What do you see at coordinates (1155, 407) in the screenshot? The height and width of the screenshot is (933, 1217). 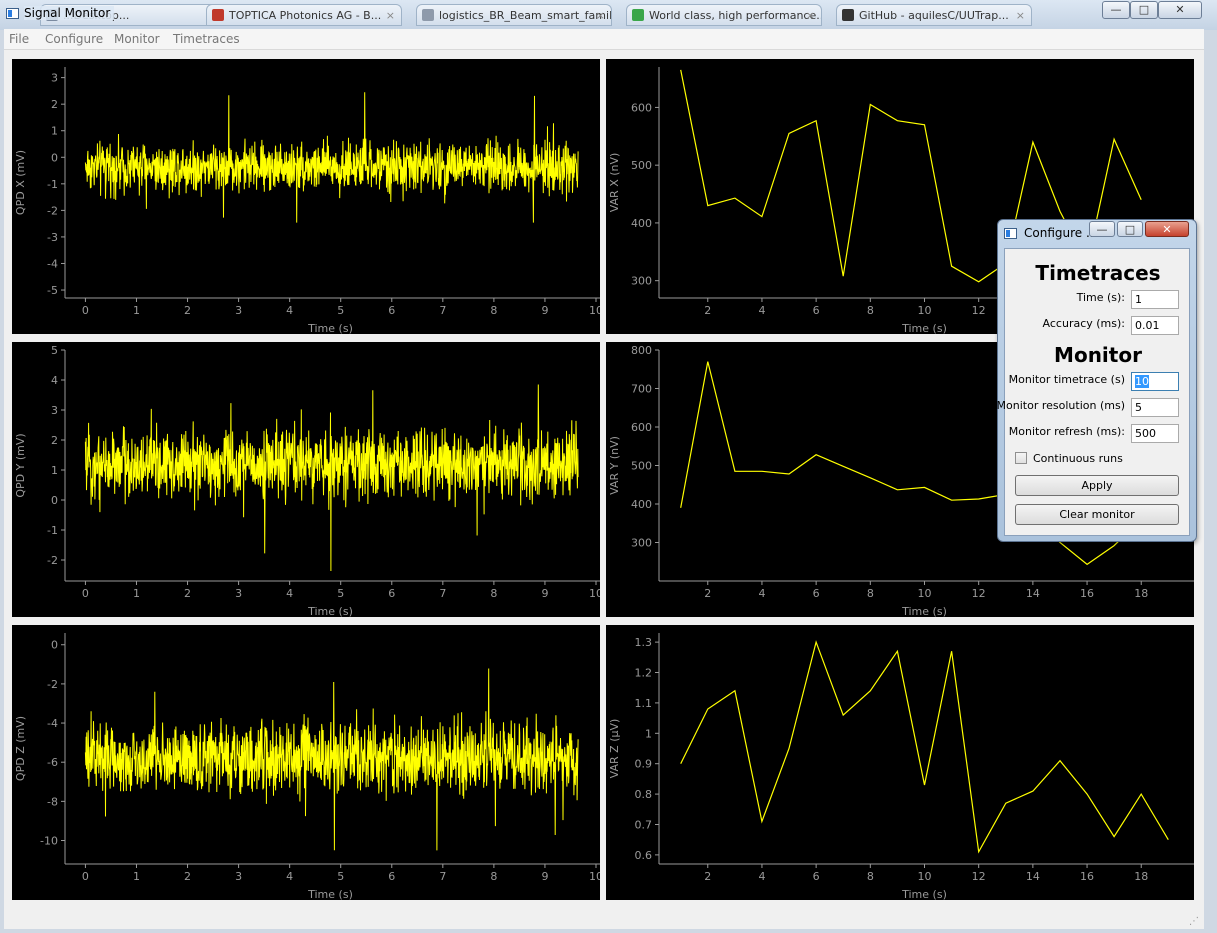 I see `monitor-resolution-input: 5` at bounding box center [1155, 407].